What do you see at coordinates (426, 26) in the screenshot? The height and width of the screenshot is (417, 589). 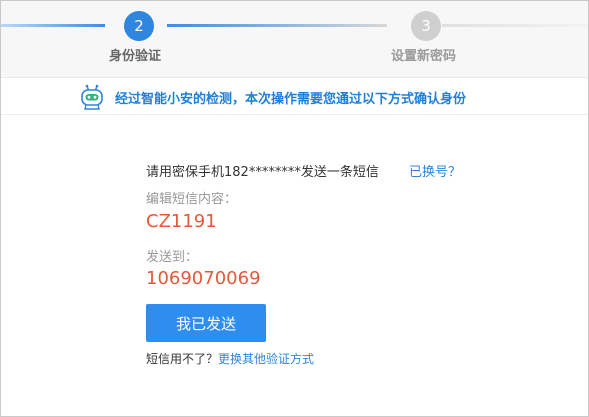 I see `step-3-circle: 3` at bounding box center [426, 26].